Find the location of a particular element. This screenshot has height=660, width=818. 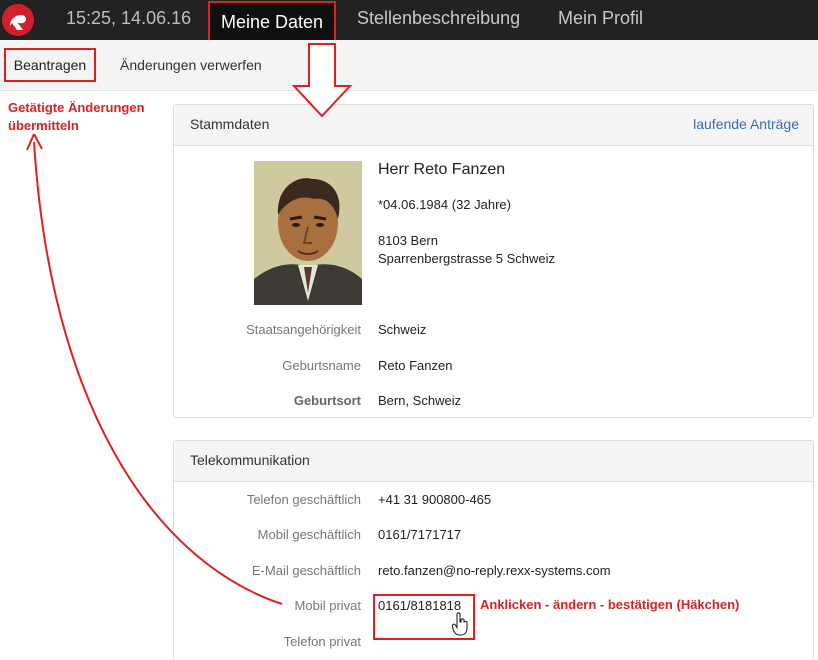

annotation-line-1: Getätigte Änderungen is located at coordinates (76, 107).